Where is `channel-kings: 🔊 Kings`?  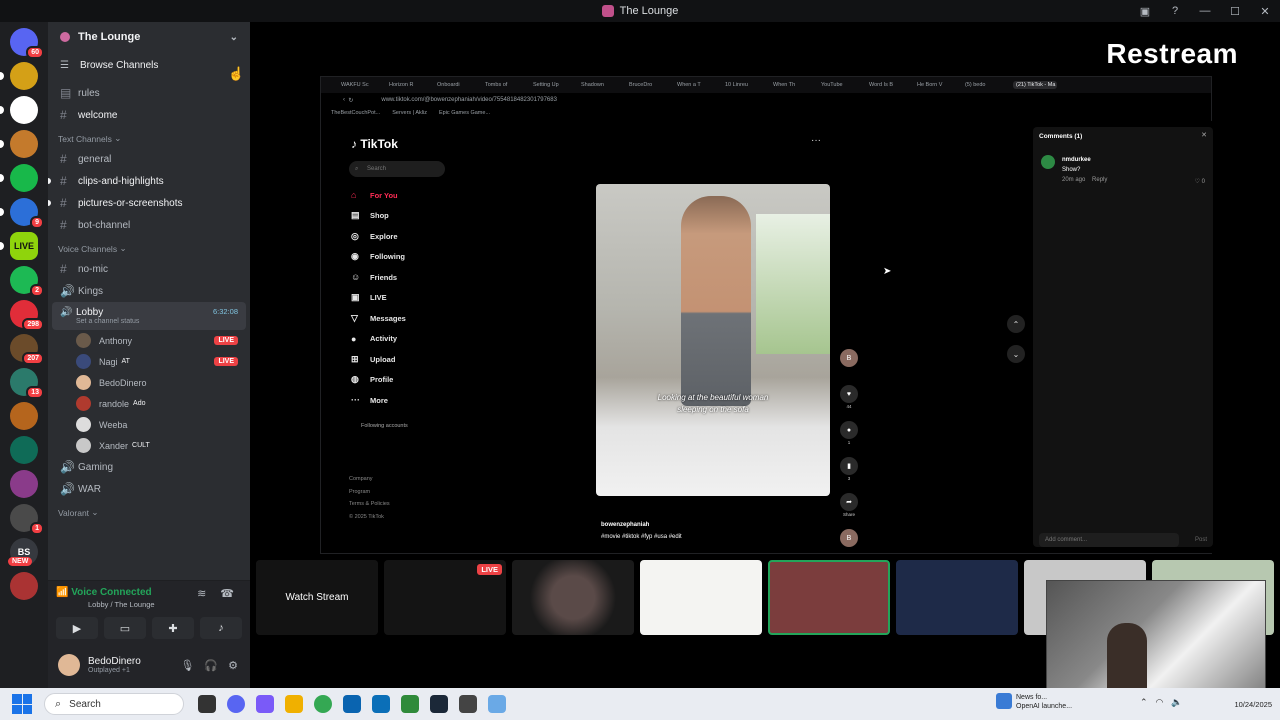 channel-kings: 🔊 Kings is located at coordinates (149, 291).